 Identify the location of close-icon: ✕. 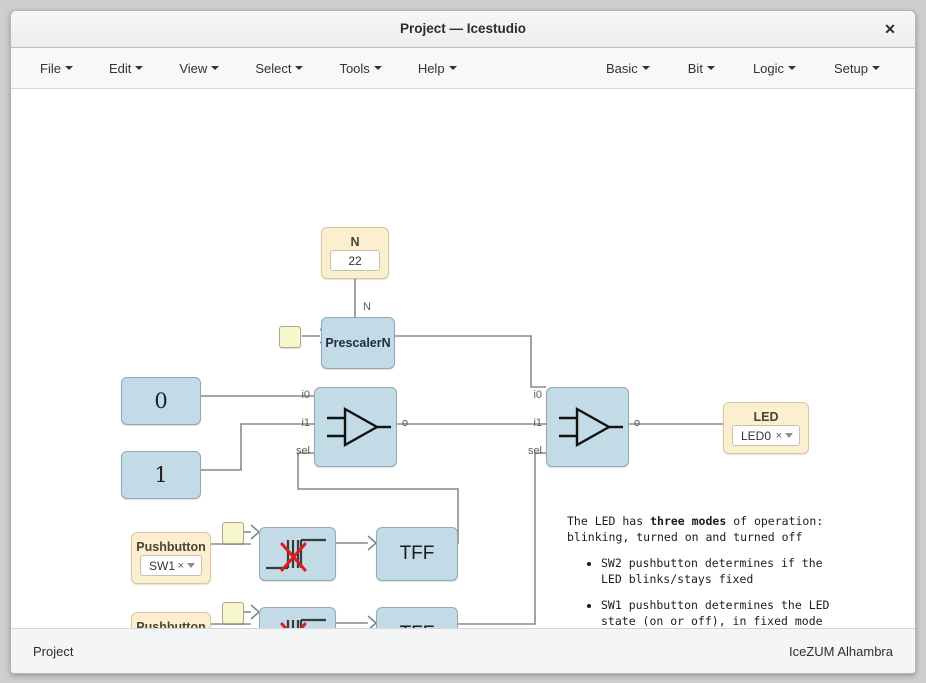
(890, 29).